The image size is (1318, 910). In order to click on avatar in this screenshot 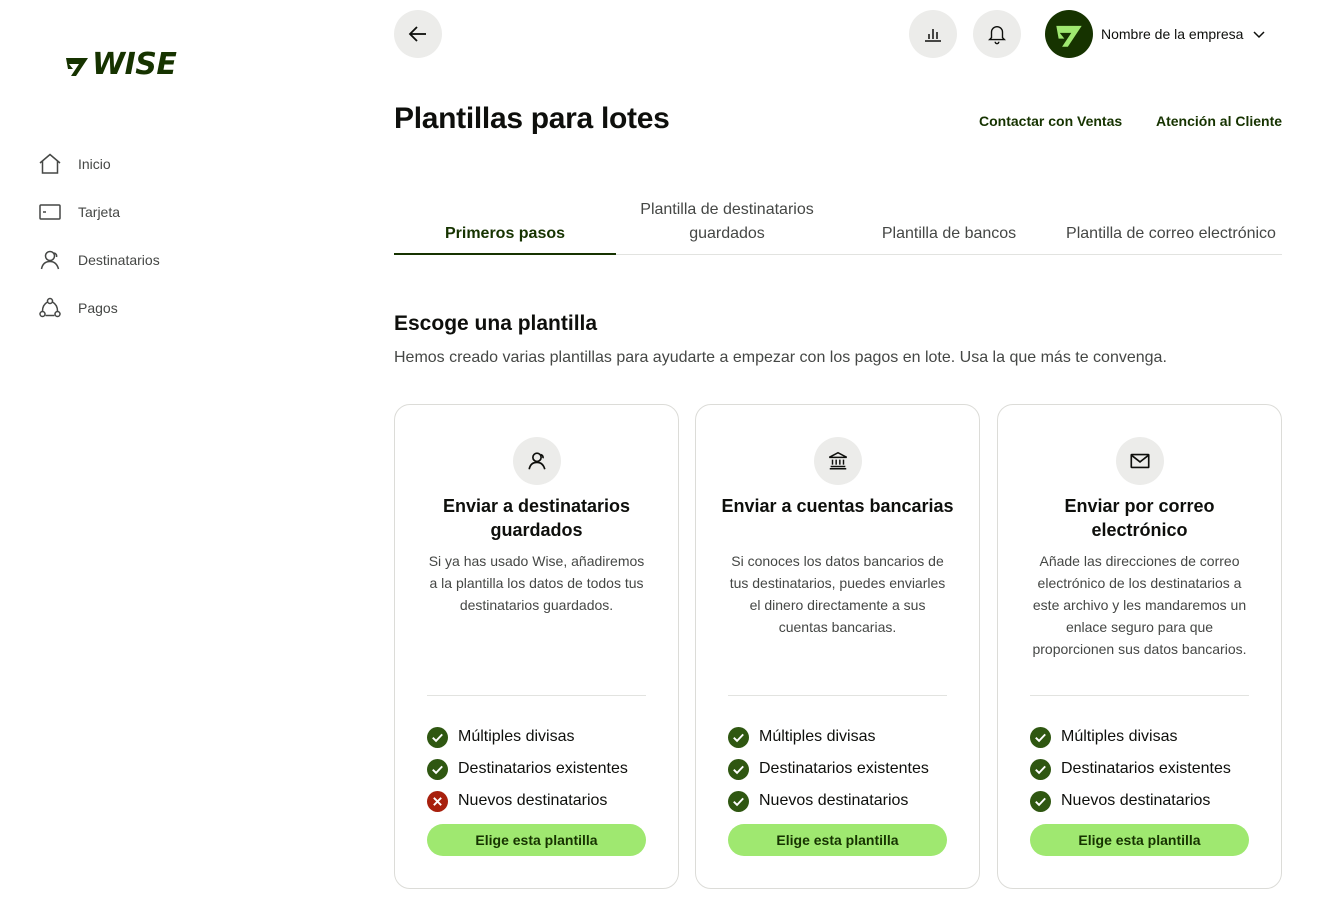, I will do `click(1069, 34)`.